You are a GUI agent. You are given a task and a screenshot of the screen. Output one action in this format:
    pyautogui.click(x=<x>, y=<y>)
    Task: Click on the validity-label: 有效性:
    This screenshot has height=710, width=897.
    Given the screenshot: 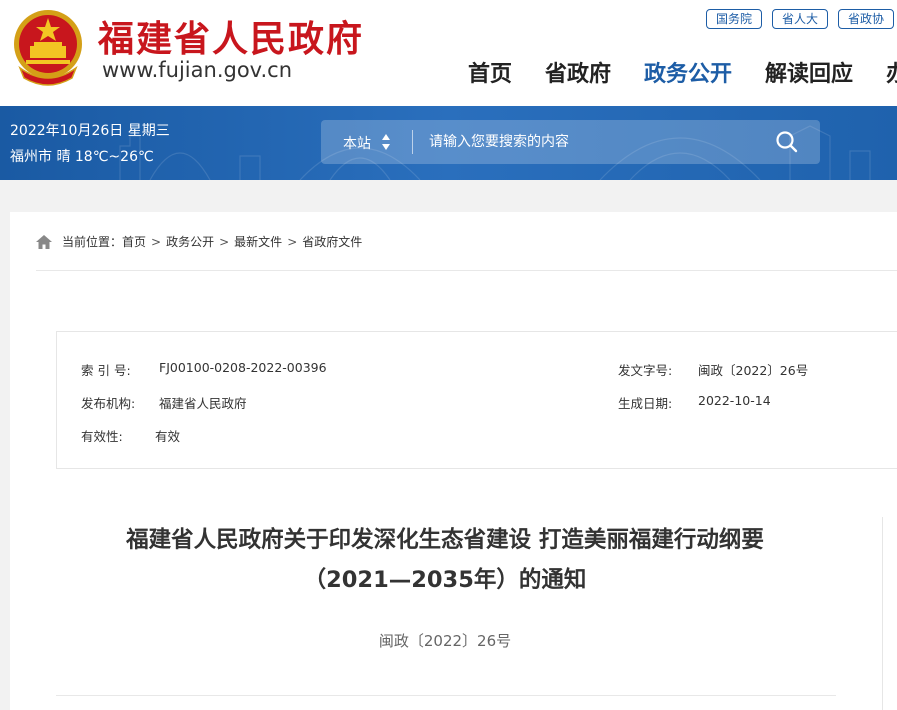 What is the action you would take?
    pyautogui.click(x=102, y=436)
    